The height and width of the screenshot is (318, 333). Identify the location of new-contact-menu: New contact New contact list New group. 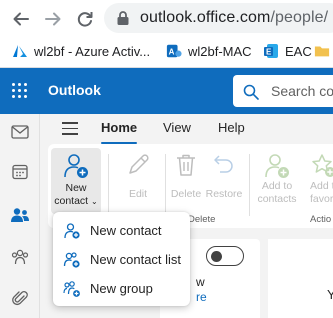
(121, 259).